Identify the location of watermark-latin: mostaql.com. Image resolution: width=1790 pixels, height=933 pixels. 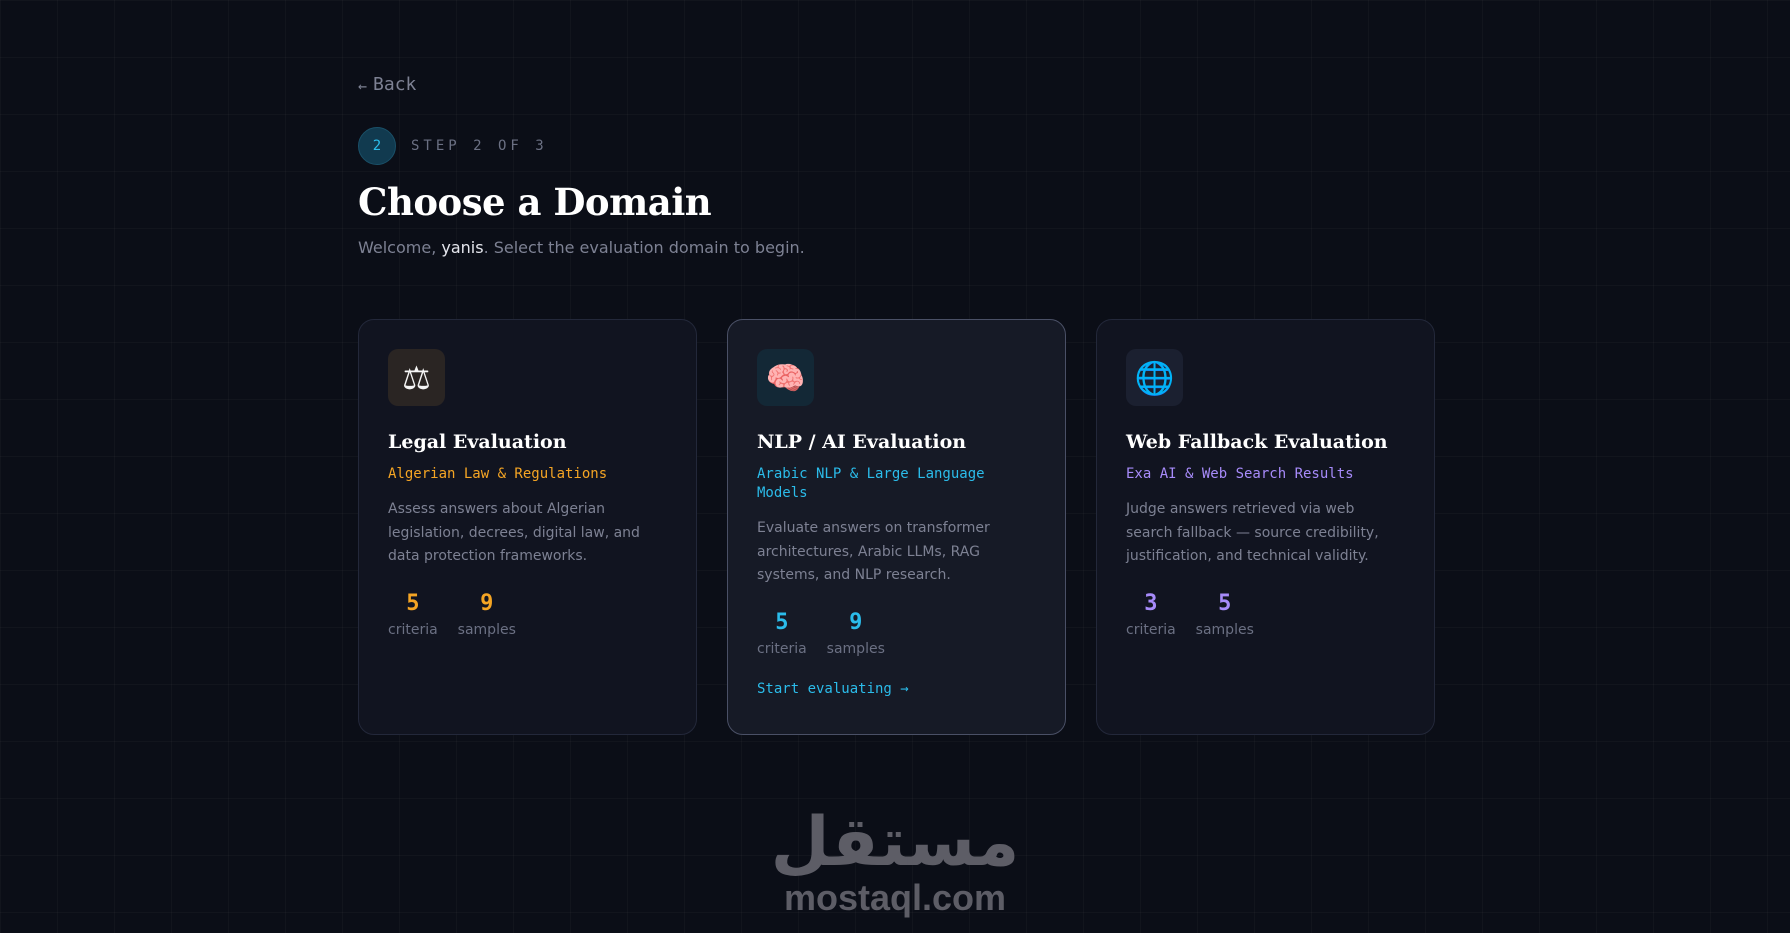
(895, 897).